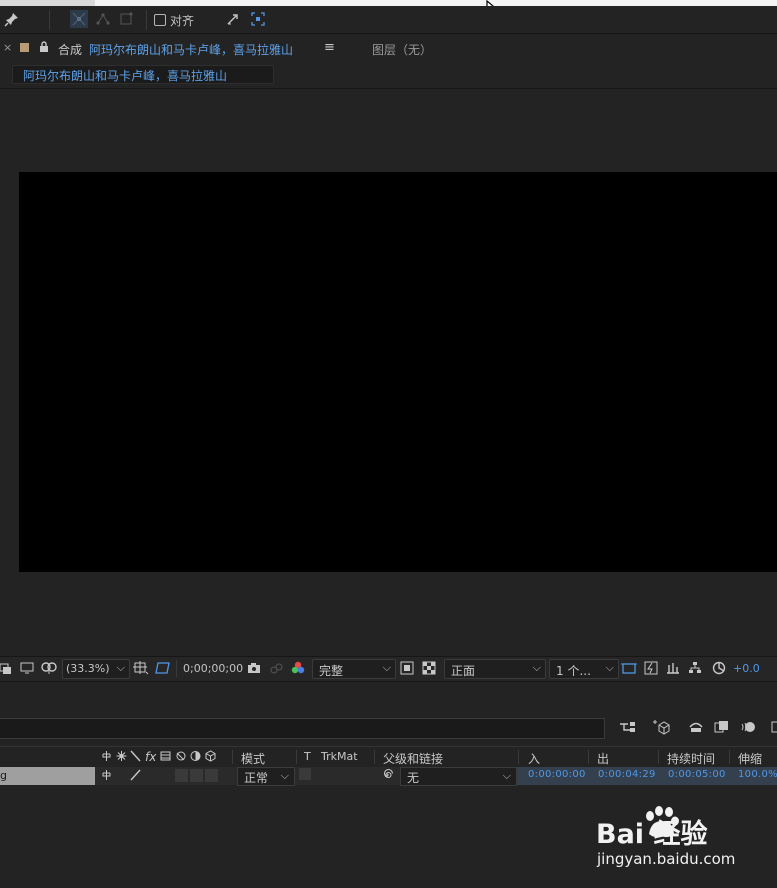 This screenshot has height=888, width=777. What do you see at coordinates (276, 669) in the screenshot?
I see `show-snapshot-icon` at bounding box center [276, 669].